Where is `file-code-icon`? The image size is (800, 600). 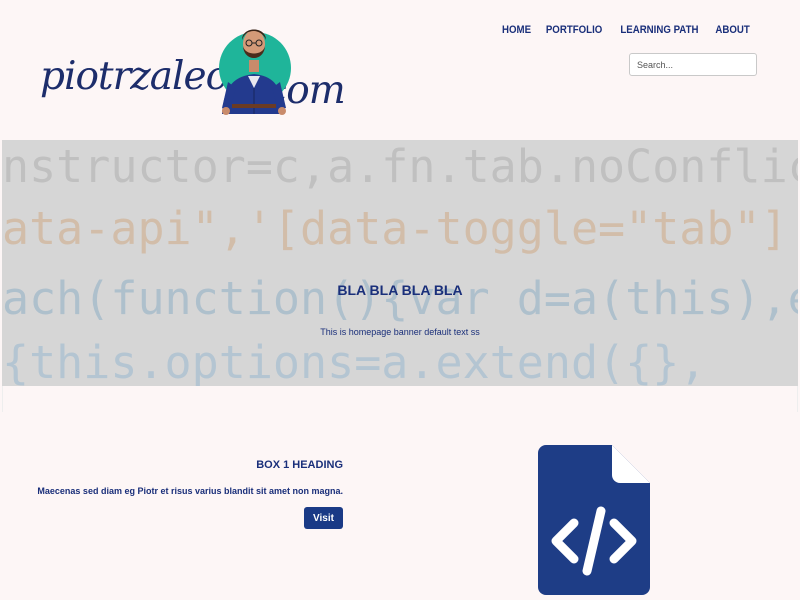
file-code-icon is located at coordinates (594, 520).